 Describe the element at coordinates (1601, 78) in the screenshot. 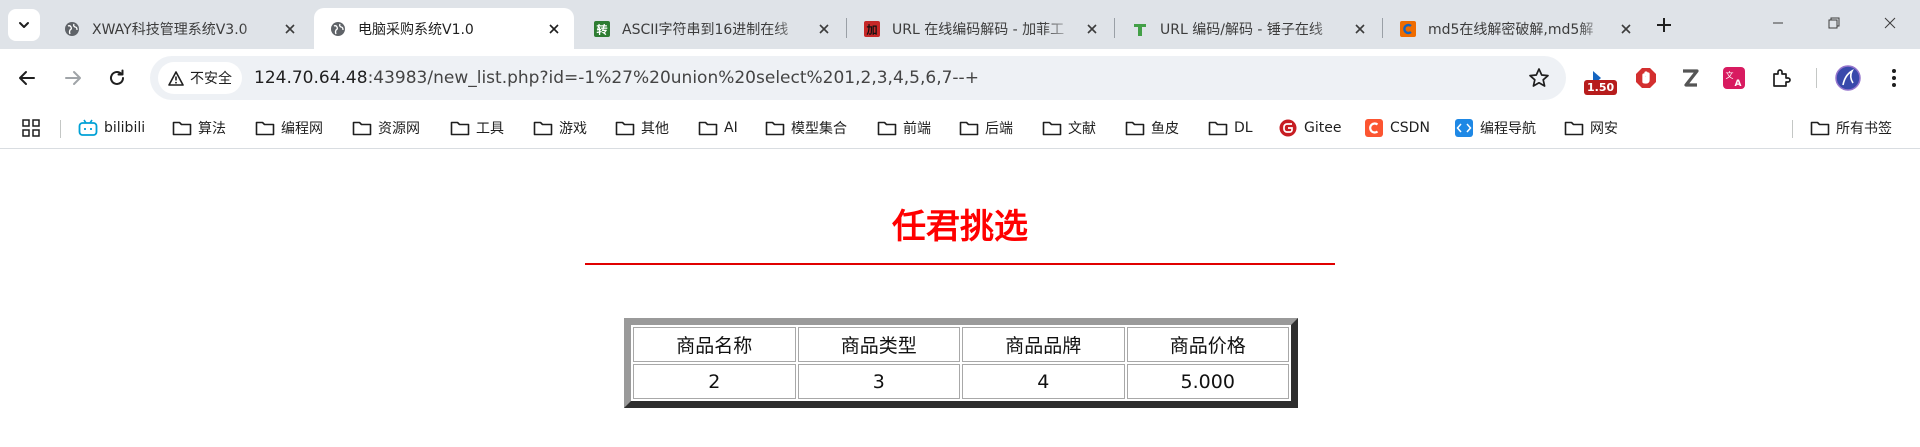

I see `extension-speed-button: 1.50` at that location.